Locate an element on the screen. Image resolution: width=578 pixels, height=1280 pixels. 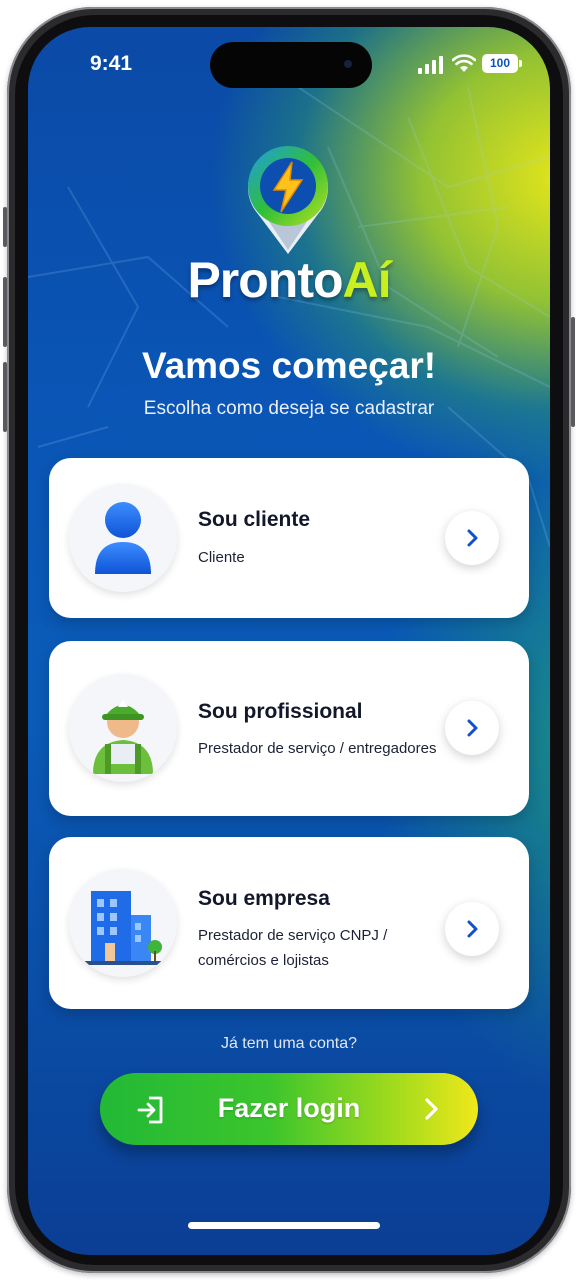
avatar-cliente is located at coordinates (123, 538).